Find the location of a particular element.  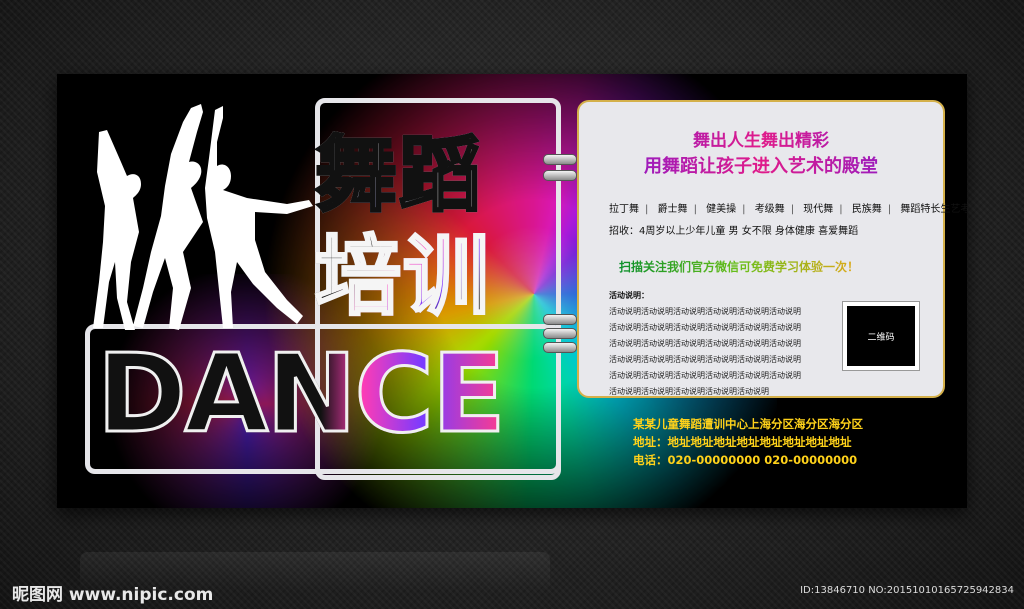

qr-label: 二维码 is located at coordinates (881, 337).